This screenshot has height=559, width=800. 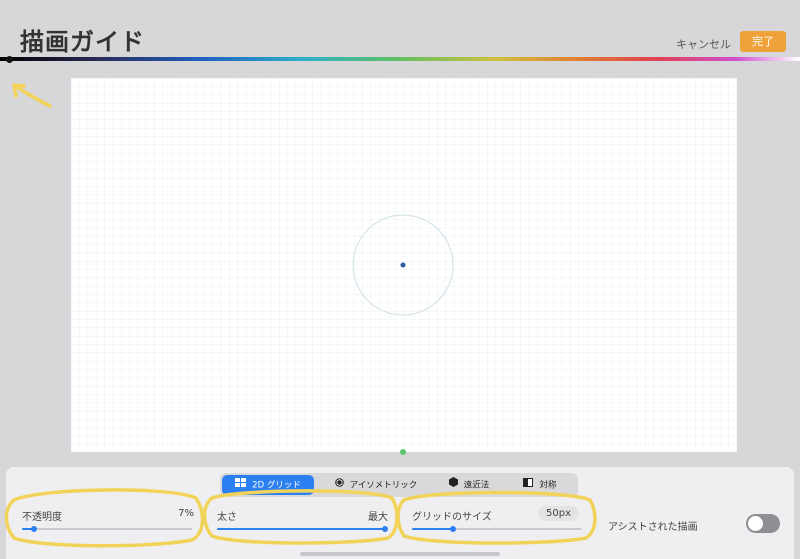 I want to click on grid-size-slider-thumb, so click(x=452, y=529).